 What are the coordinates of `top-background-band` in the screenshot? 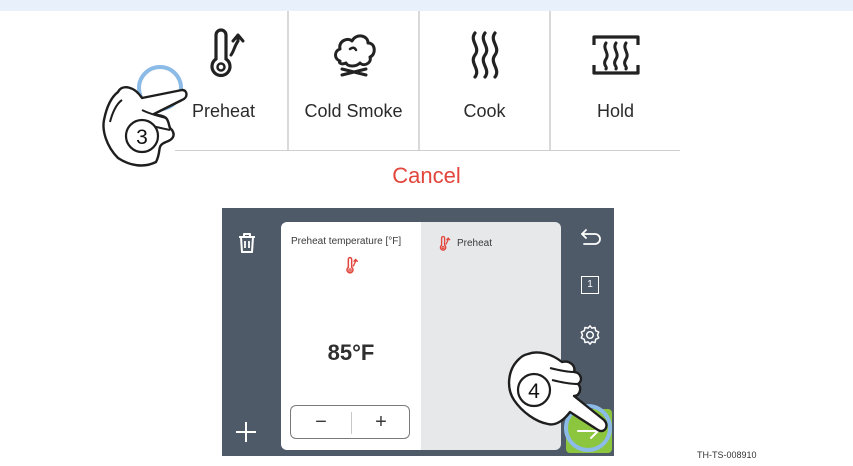 It's located at (426, 5).